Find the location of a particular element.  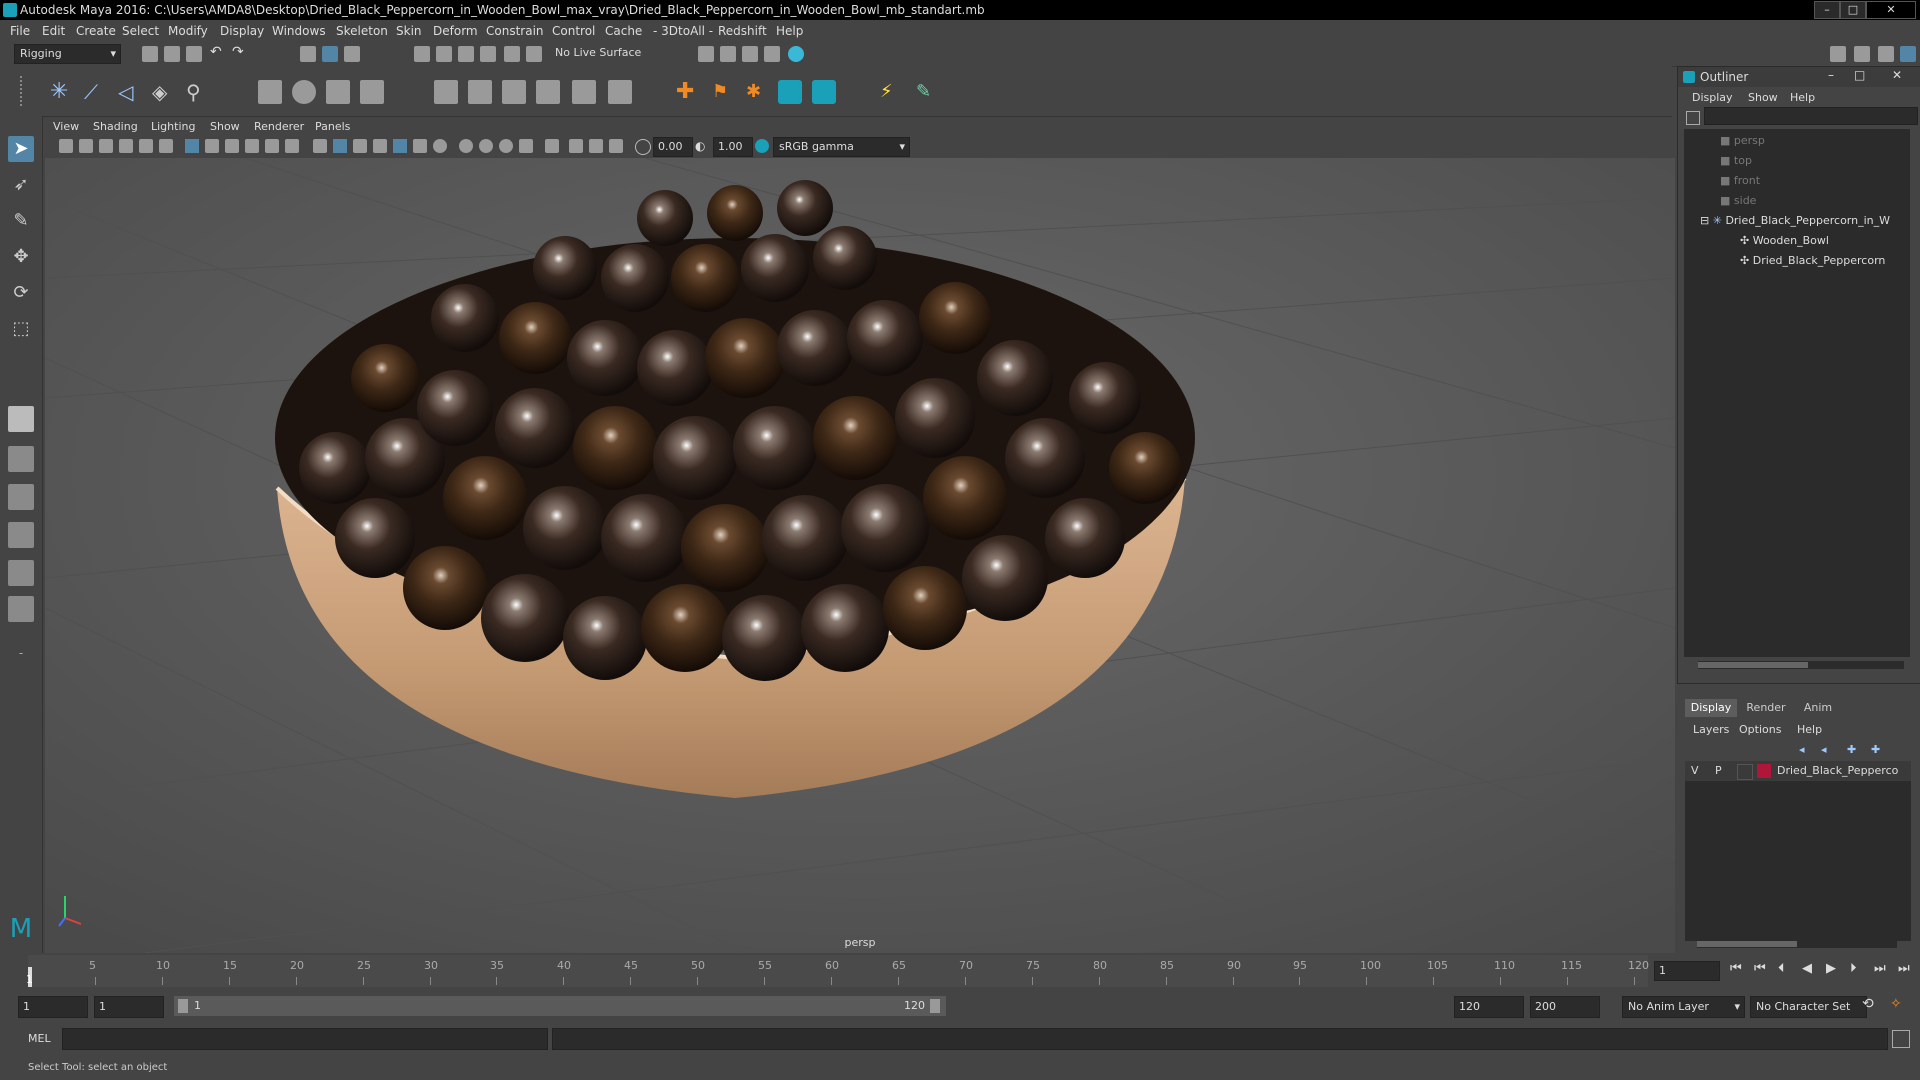

color-space-dropdown: sRGB gamma ▾ is located at coordinates (841, 147).